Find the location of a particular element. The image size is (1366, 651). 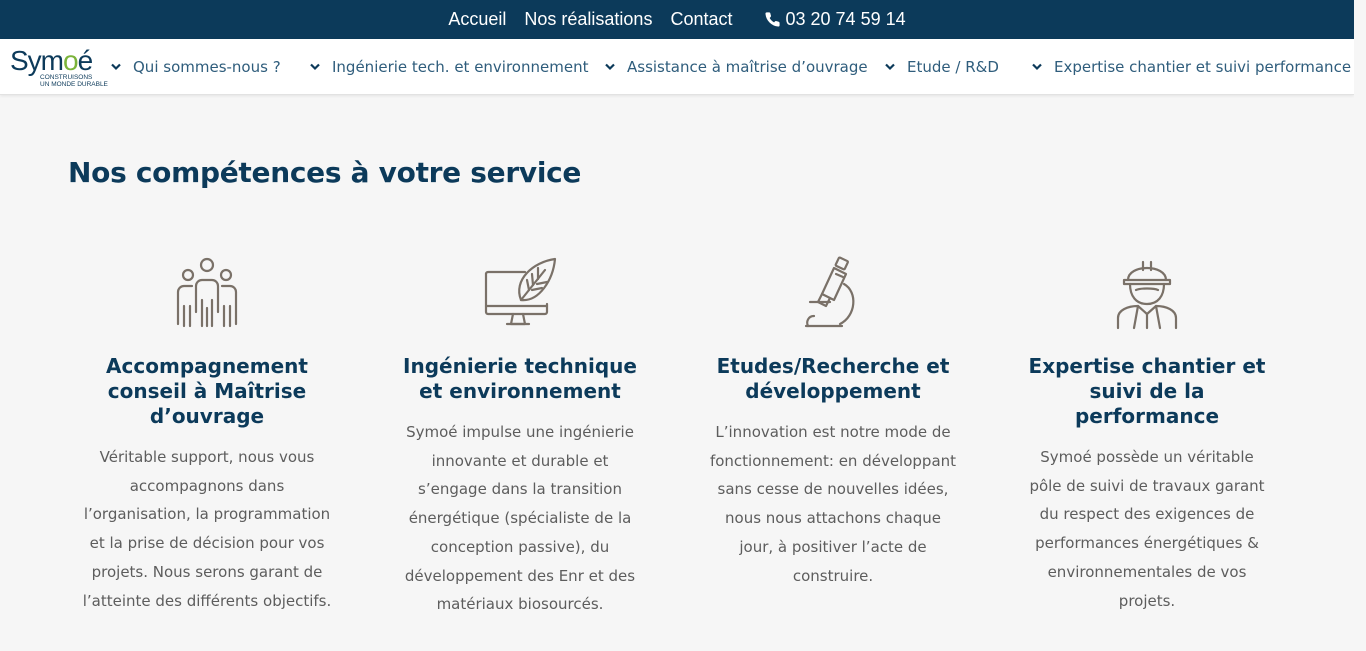

menu-item-qui-sommes-nous: Qui sommes-nous ? is located at coordinates (196, 67).